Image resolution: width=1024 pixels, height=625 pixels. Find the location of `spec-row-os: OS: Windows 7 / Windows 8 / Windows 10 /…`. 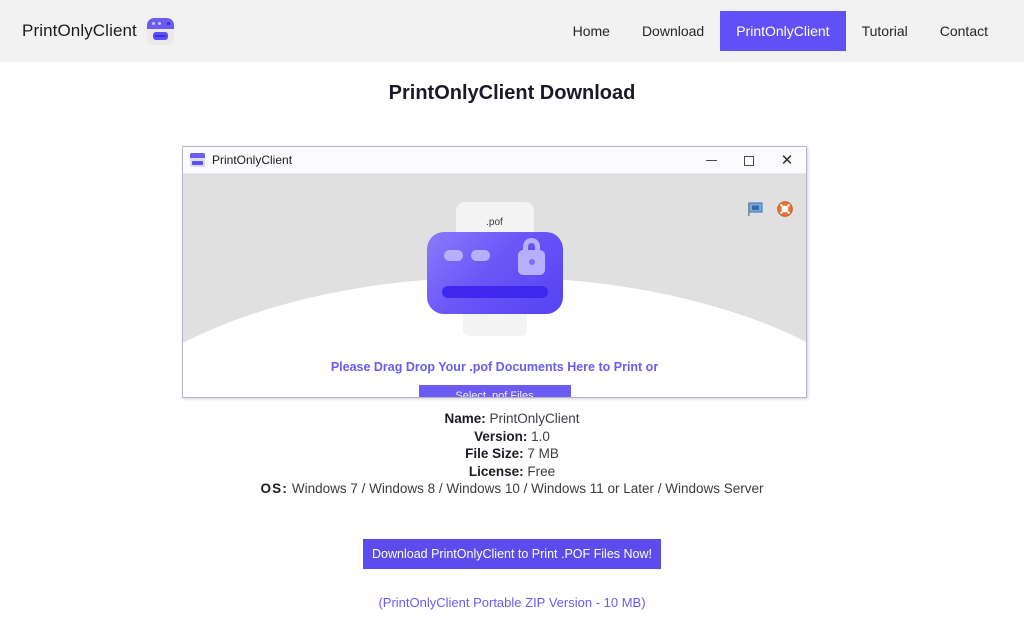

spec-row-os: OS: Windows 7 / Windows 8 / Windows 10 /… is located at coordinates (512, 489).